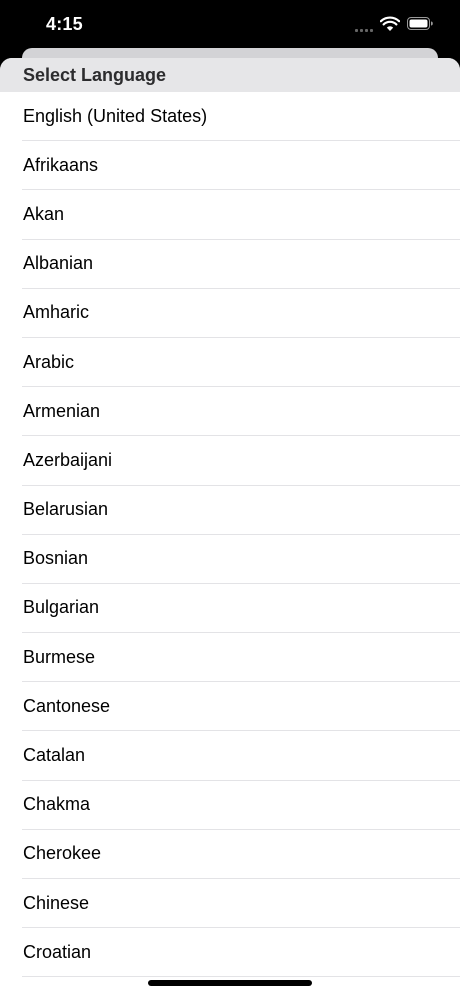 The width and height of the screenshot is (460, 996). Describe the element at coordinates (56, 558) in the screenshot. I see `language-label: Bosnian` at that location.